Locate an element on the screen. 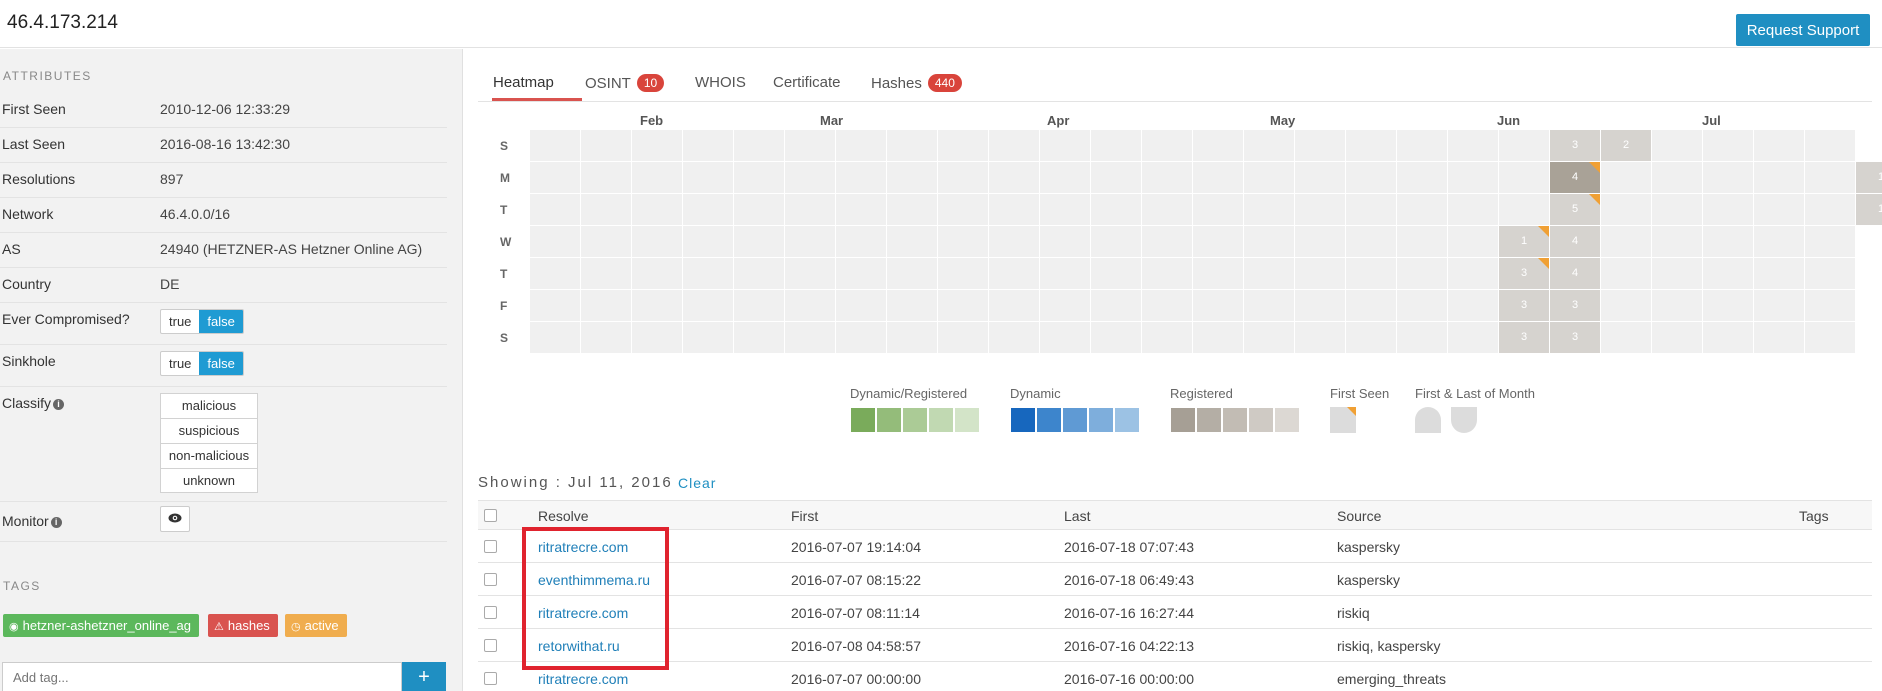 Image resolution: width=1882 pixels, height=691 pixels. tab-certificate: Certificate is located at coordinates (807, 82).